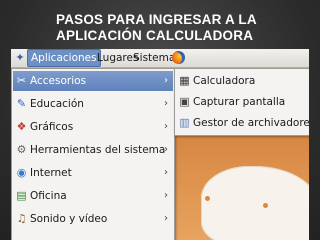  What do you see at coordinates (93, 173) in the screenshot?
I see `menu-item-internet: ◉ Internet ›` at bounding box center [93, 173].